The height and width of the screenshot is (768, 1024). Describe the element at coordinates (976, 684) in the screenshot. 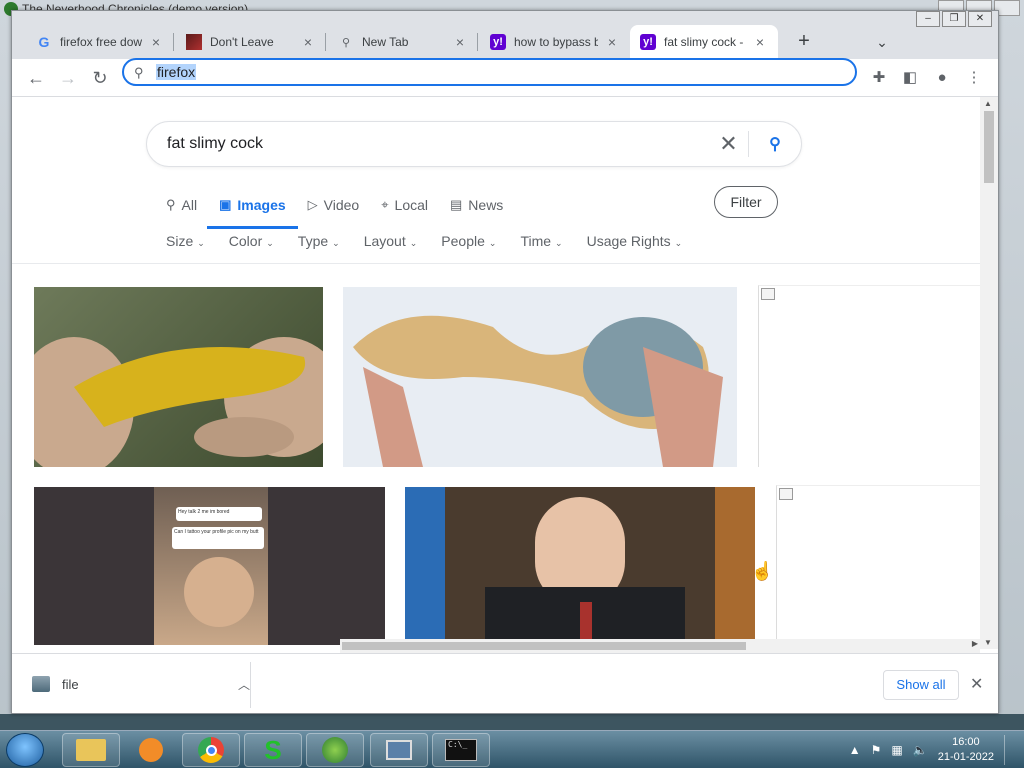

I see `close-shelf-icon: ✕` at that location.